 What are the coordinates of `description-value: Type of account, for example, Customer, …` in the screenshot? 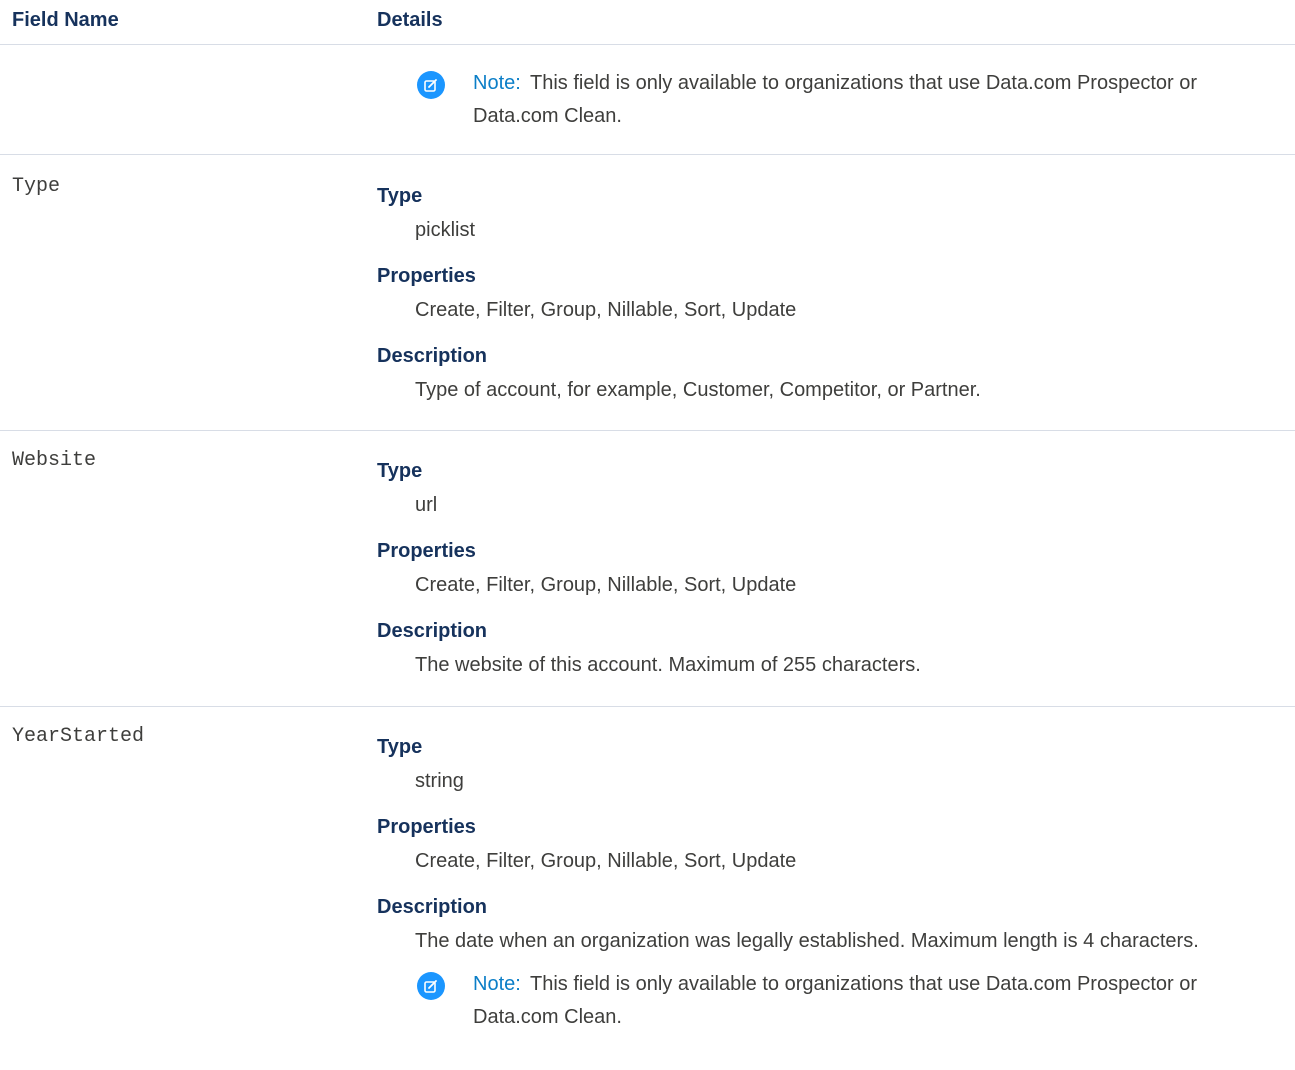 It's located at (698, 390).